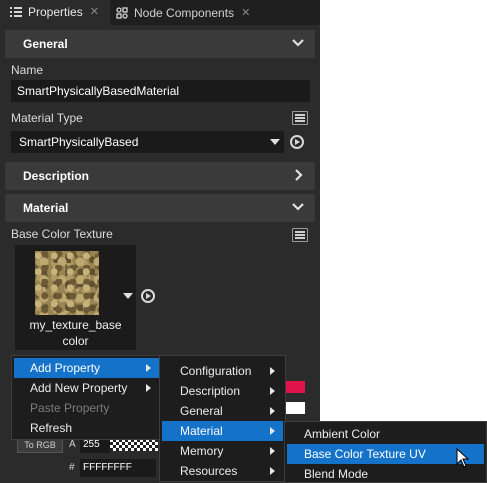 This screenshot has height=483, width=487. Describe the element at coordinates (79, 388) in the screenshot. I see `menu-item-label: Add New Property` at that location.